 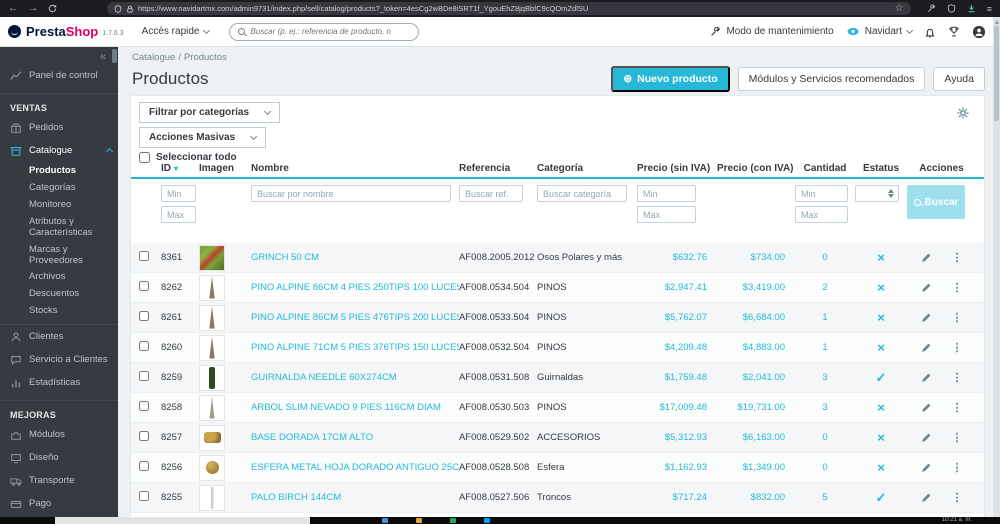 I want to click on col-nombre: Nombre, so click(x=355, y=168).